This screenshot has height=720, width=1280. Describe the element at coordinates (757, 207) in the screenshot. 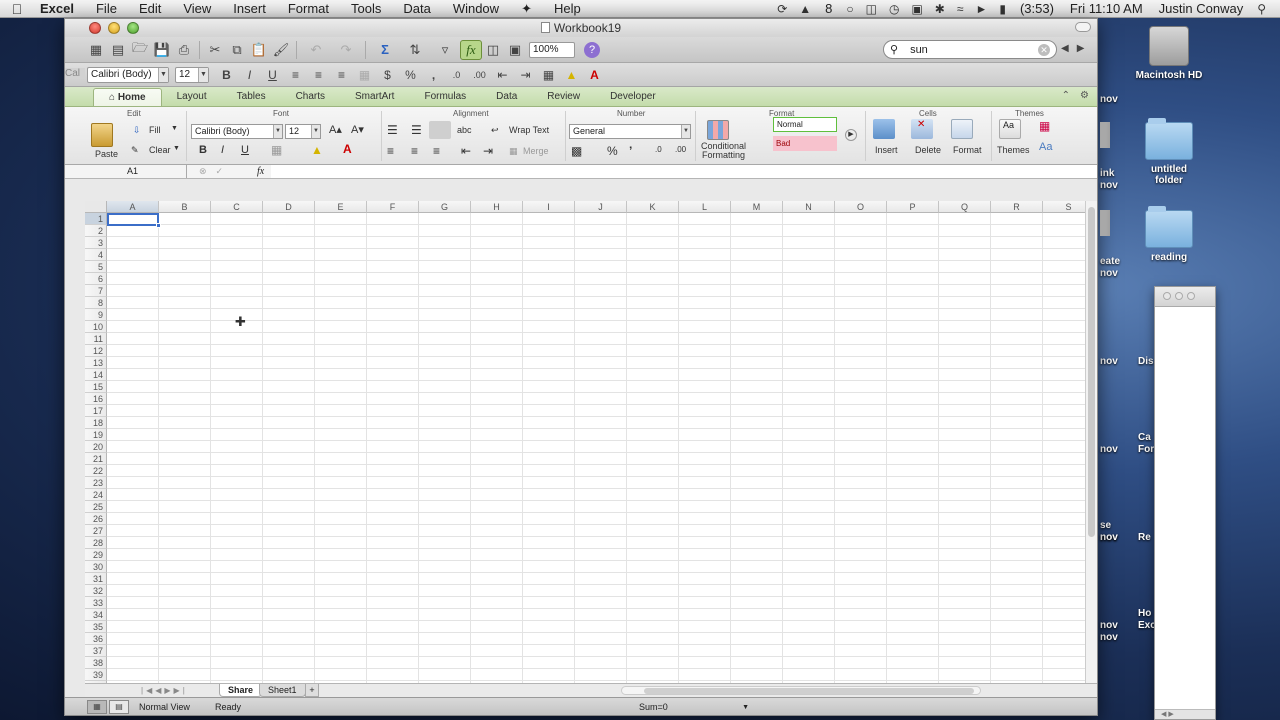

I see `column-header: M` at that location.